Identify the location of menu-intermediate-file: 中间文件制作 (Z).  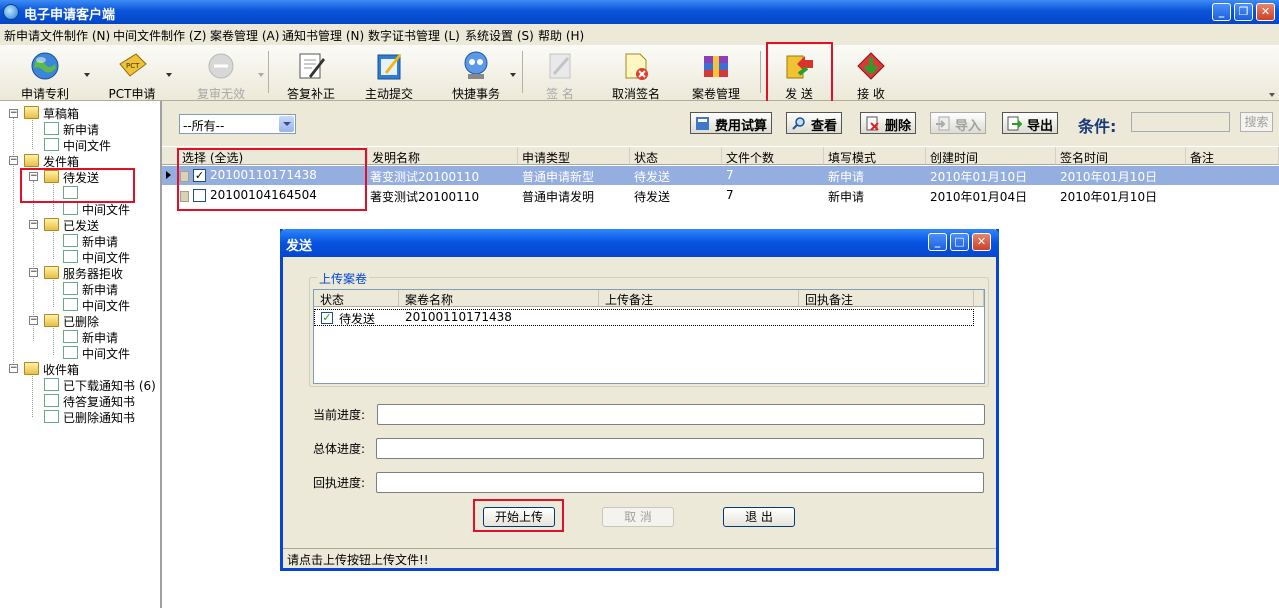
(159, 35).